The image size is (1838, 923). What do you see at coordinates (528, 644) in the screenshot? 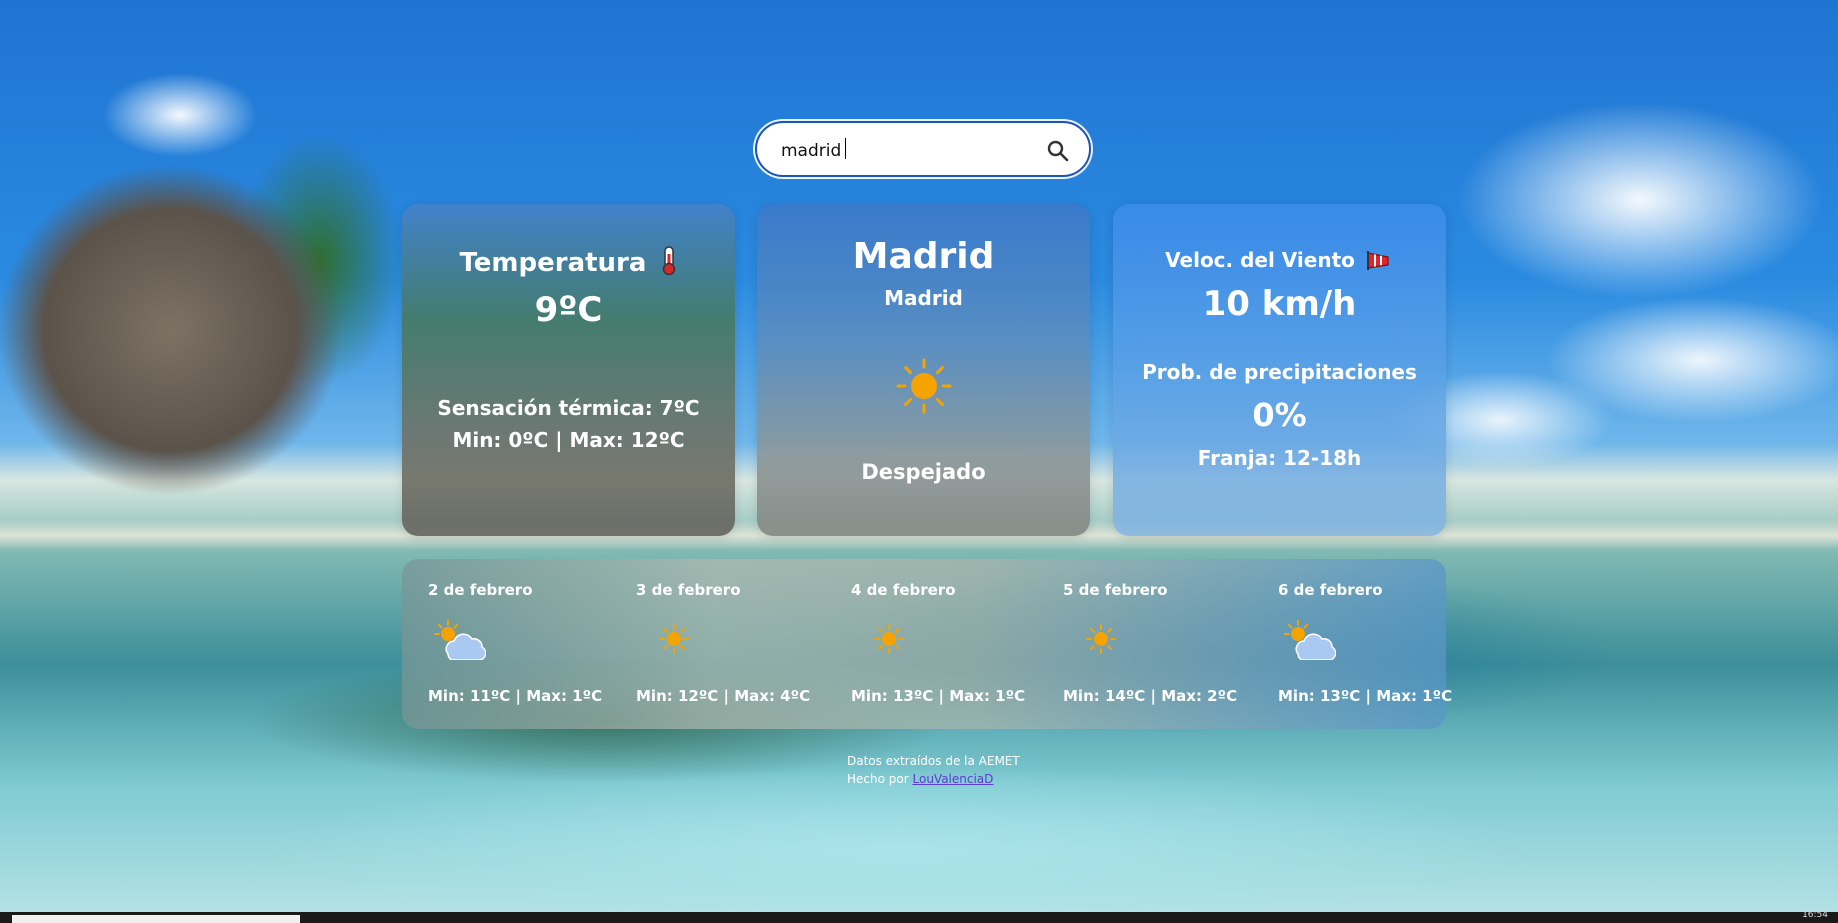
I see `forecast-day: 2 de febrero Min: 11ºC | Max: 1ºC` at bounding box center [528, 644].